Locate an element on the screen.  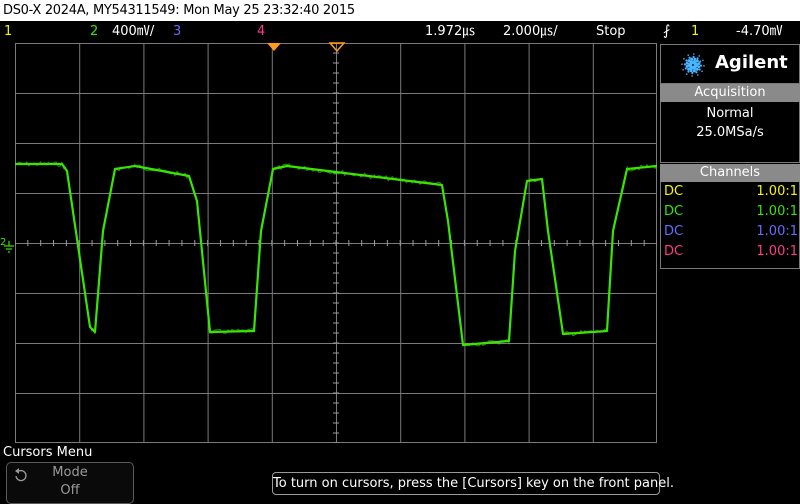
trigger-level: -4.70㎷ is located at coordinates (759, 31).